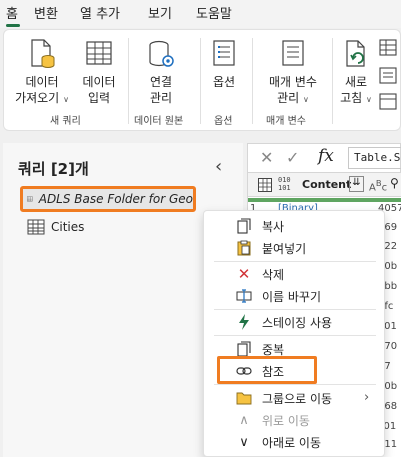  I want to click on lightning-icon, so click(244, 322).